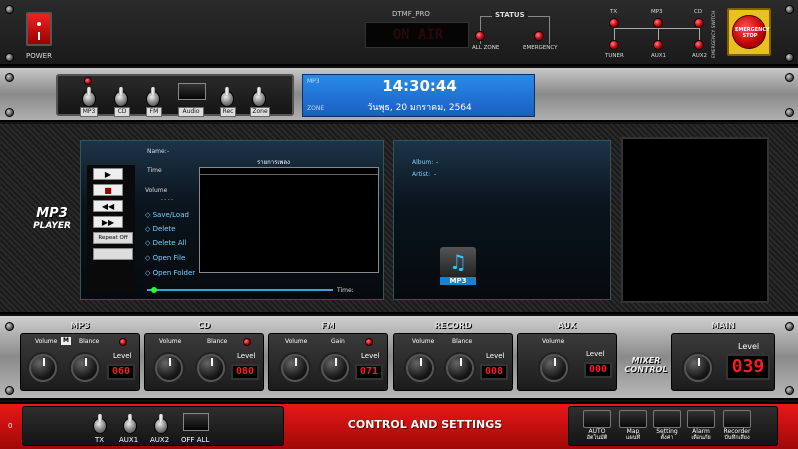 This screenshot has height=449, width=798. What do you see at coordinates (108, 190) in the screenshot?
I see `stop-button: ■` at bounding box center [108, 190].